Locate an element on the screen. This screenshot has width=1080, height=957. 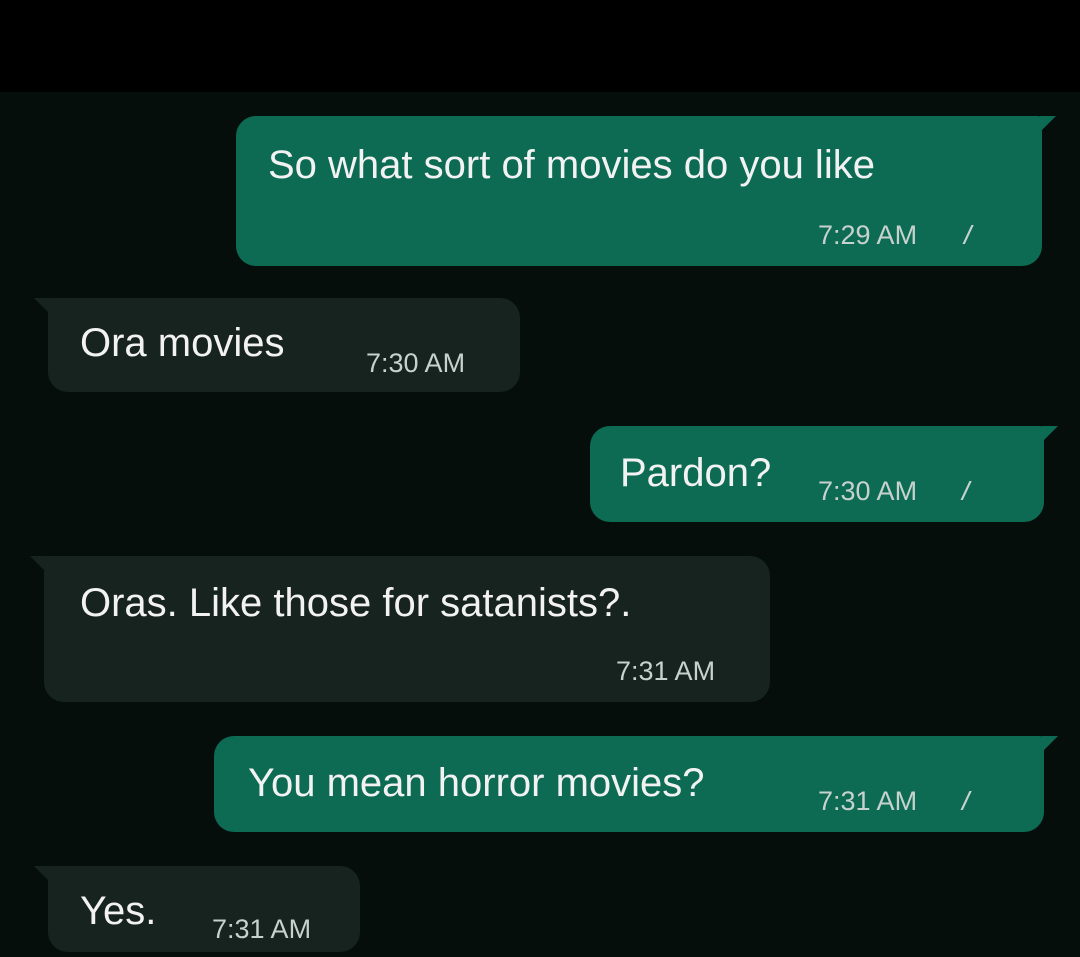
message-bubble-incoming: Yes. 7:31 AM is located at coordinates (197, 909).